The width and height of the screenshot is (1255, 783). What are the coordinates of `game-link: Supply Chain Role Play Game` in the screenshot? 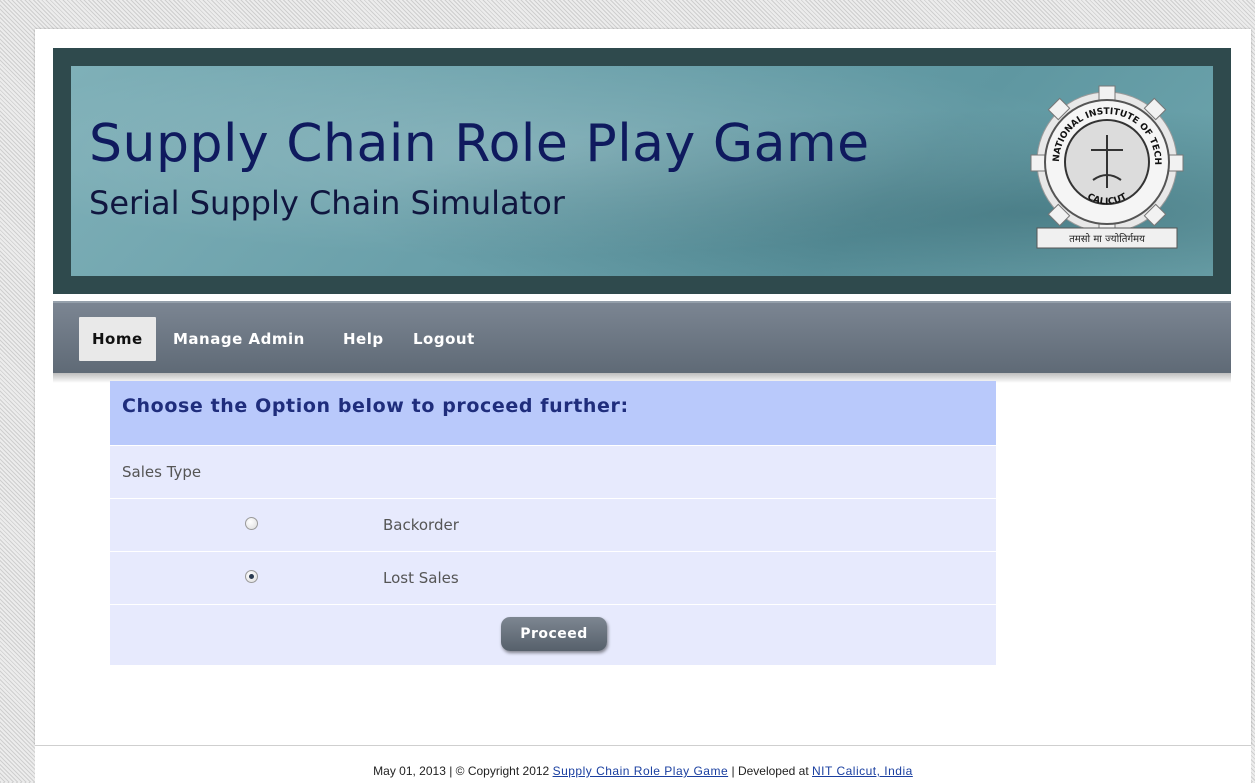 It's located at (641, 771).